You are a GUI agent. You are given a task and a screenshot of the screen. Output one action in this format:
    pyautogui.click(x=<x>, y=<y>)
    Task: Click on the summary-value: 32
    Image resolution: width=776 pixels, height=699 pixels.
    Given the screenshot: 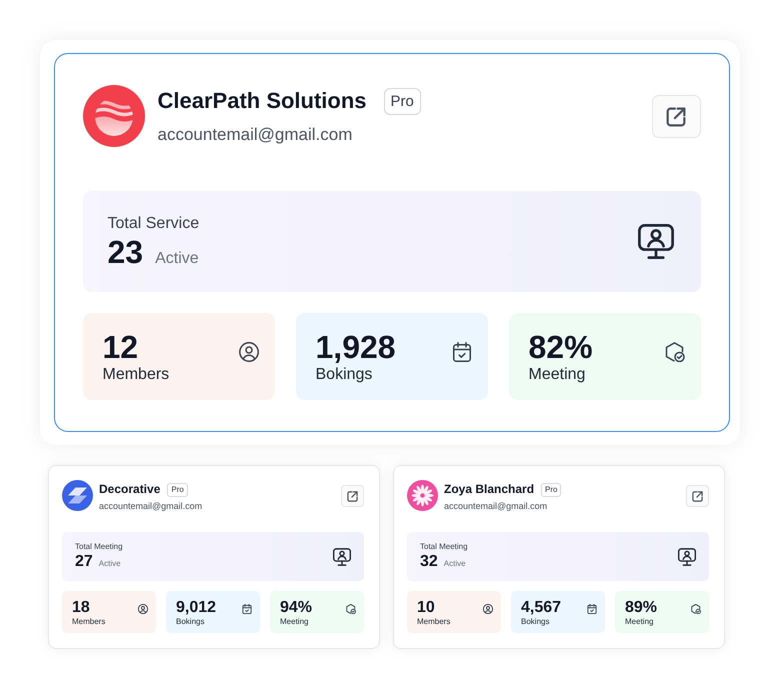 What is the action you would take?
    pyautogui.click(x=429, y=561)
    